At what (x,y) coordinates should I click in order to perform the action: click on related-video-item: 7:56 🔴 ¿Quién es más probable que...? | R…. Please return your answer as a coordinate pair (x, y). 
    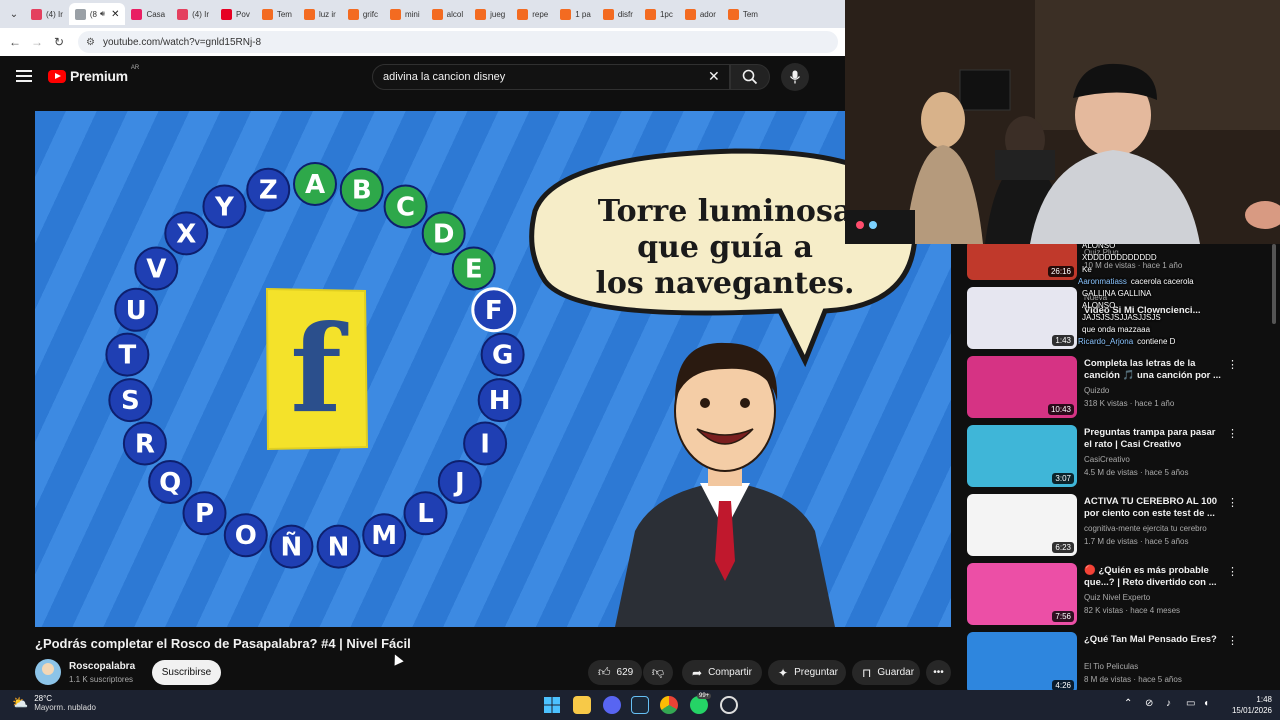
    Looking at the image, I should click on (1115, 595).